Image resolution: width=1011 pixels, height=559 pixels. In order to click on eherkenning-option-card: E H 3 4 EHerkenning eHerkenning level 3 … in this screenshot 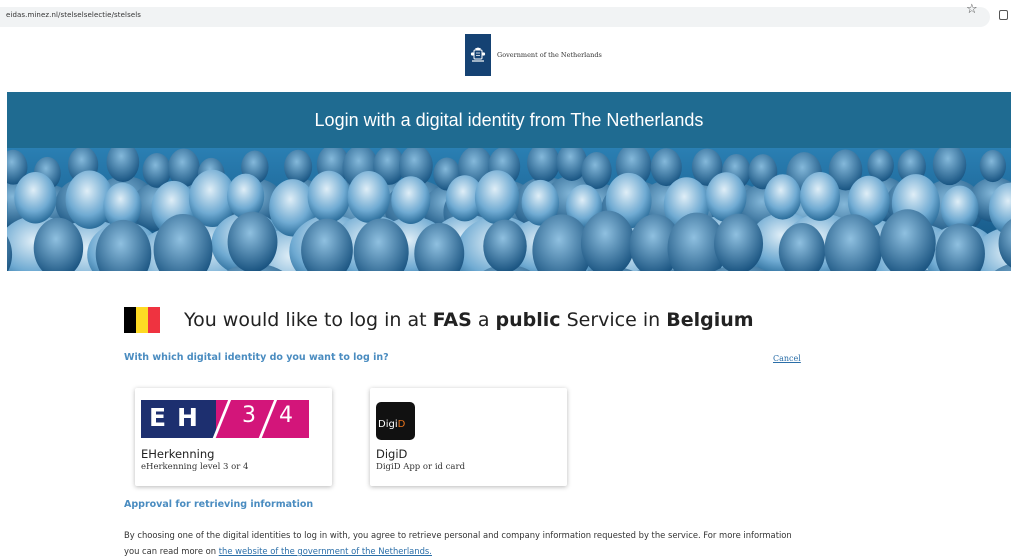, I will do `click(233, 437)`.